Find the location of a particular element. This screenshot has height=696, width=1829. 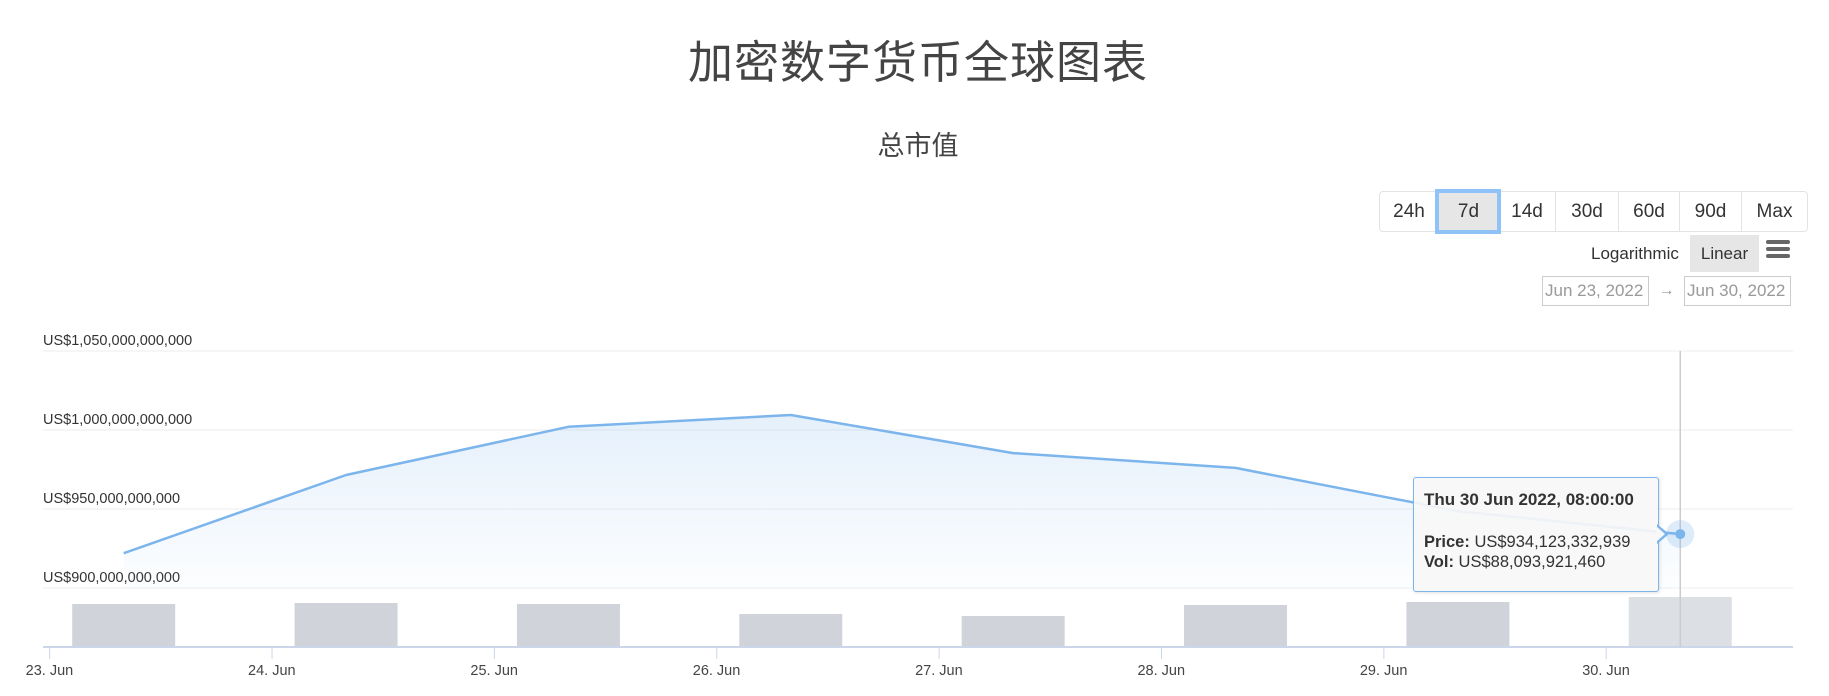

x-tick-label: 24. Jun is located at coordinates (272, 671).